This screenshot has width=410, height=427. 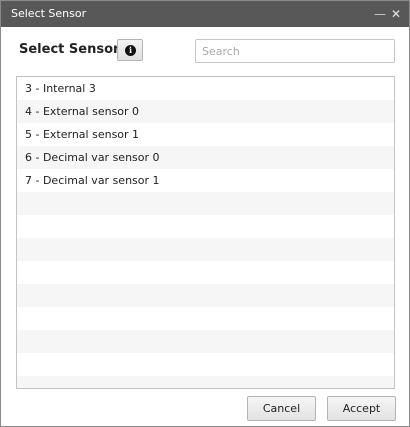 What do you see at coordinates (205, 111) in the screenshot?
I see `list-item: 4 - External sensor 0` at bounding box center [205, 111].